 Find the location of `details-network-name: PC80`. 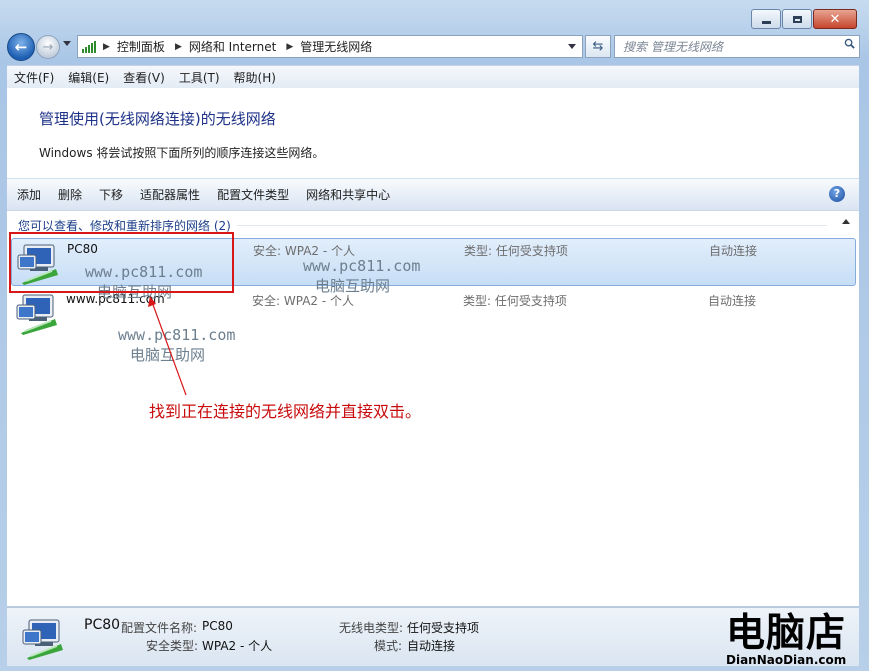

details-network-name: PC80 is located at coordinates (102, 625).